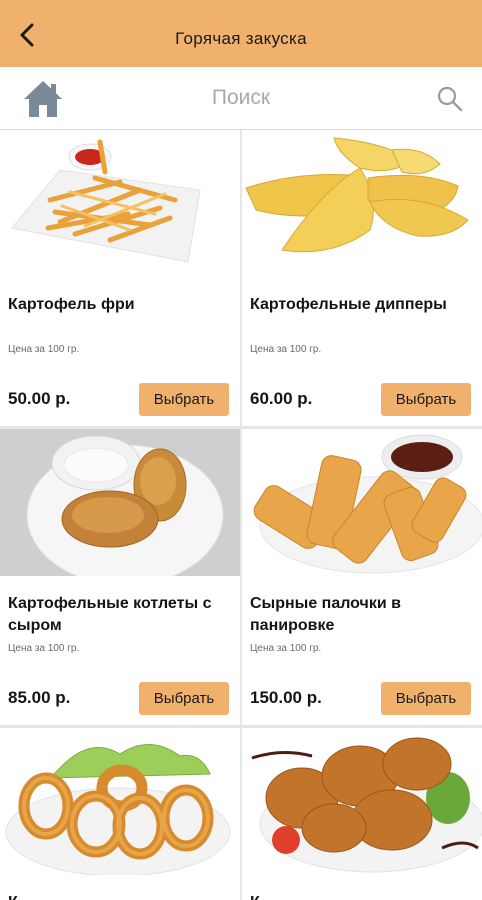 The image size is (482, 900). Describe the element at coordinates (286, 697) in the screenshot. I see `product-price: 150.00 р.` at that location.